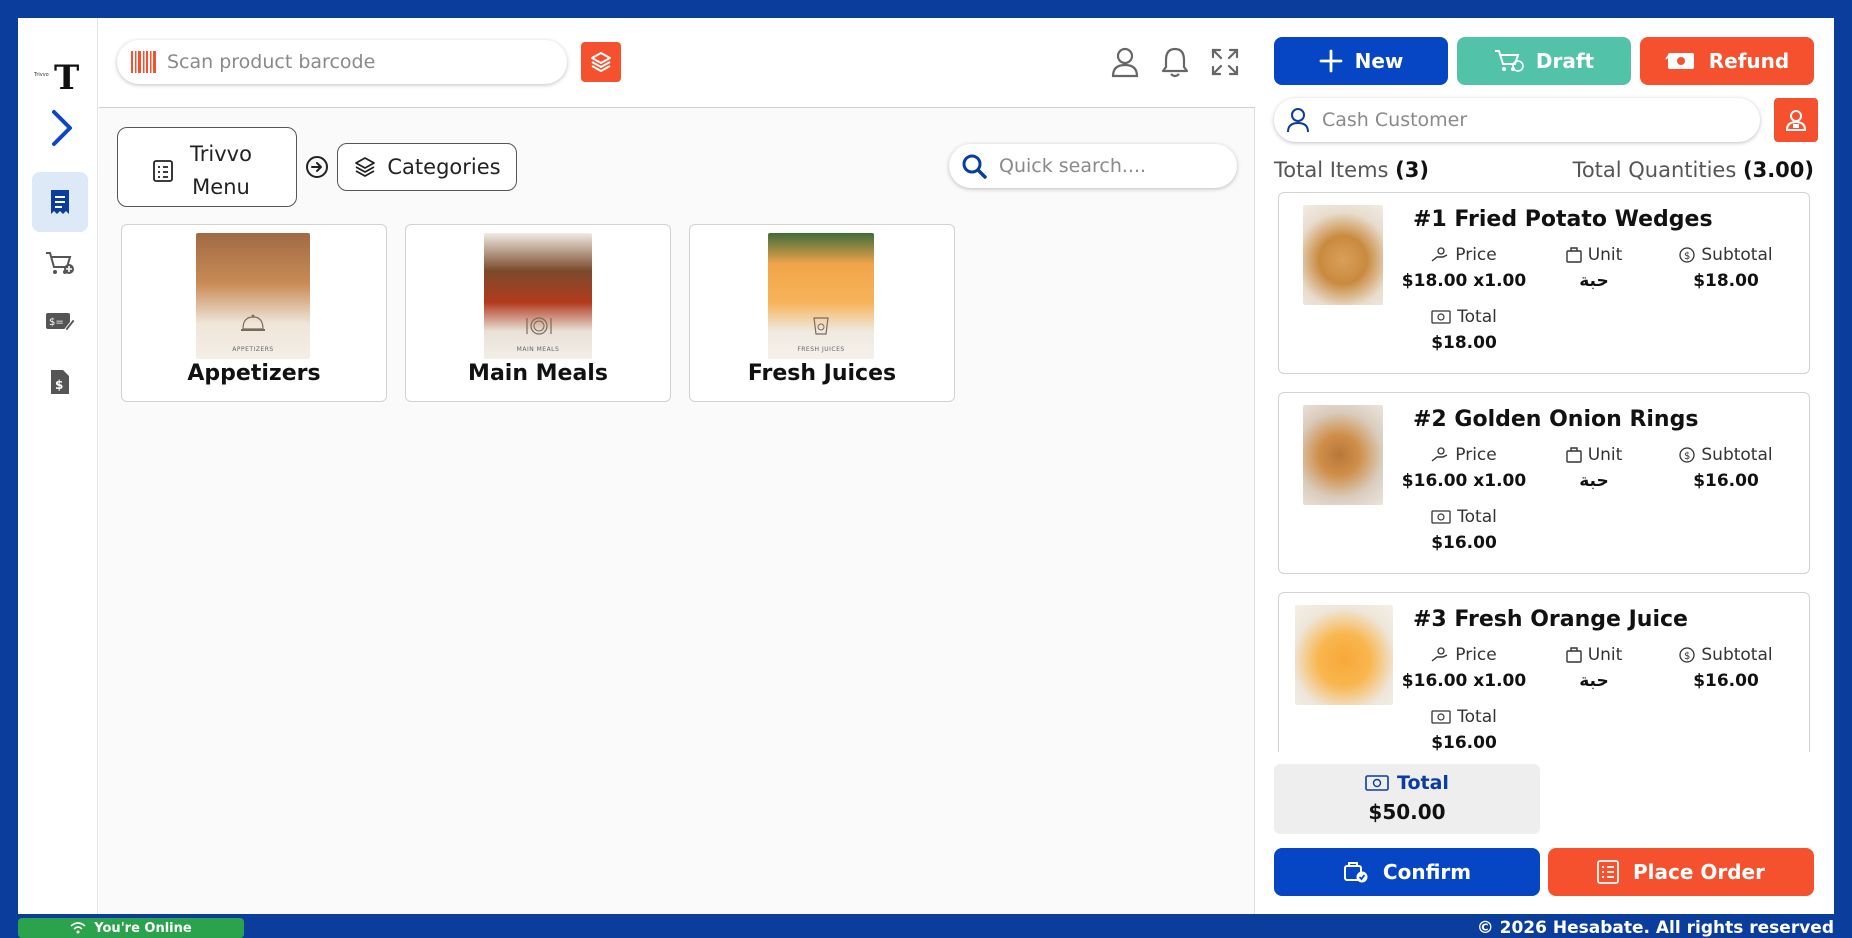  I want to click on customer-field, so click(1517, 120).